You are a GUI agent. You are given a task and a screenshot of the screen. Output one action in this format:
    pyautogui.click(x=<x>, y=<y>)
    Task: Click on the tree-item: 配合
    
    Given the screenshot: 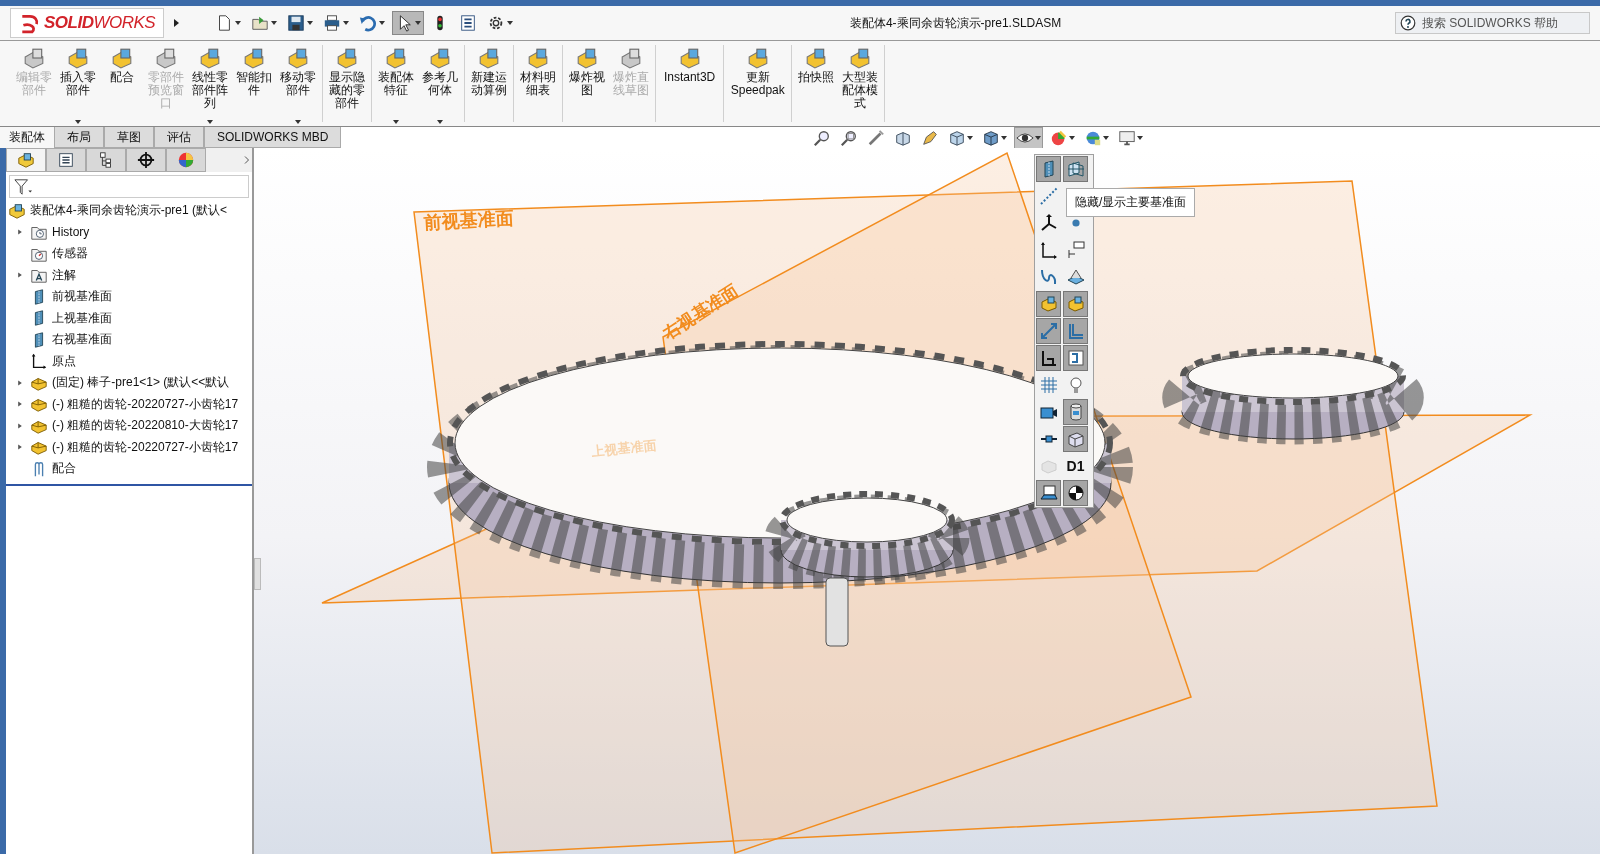 What is the action you would take?
    pyautogui.click(x=64, y=469)
    